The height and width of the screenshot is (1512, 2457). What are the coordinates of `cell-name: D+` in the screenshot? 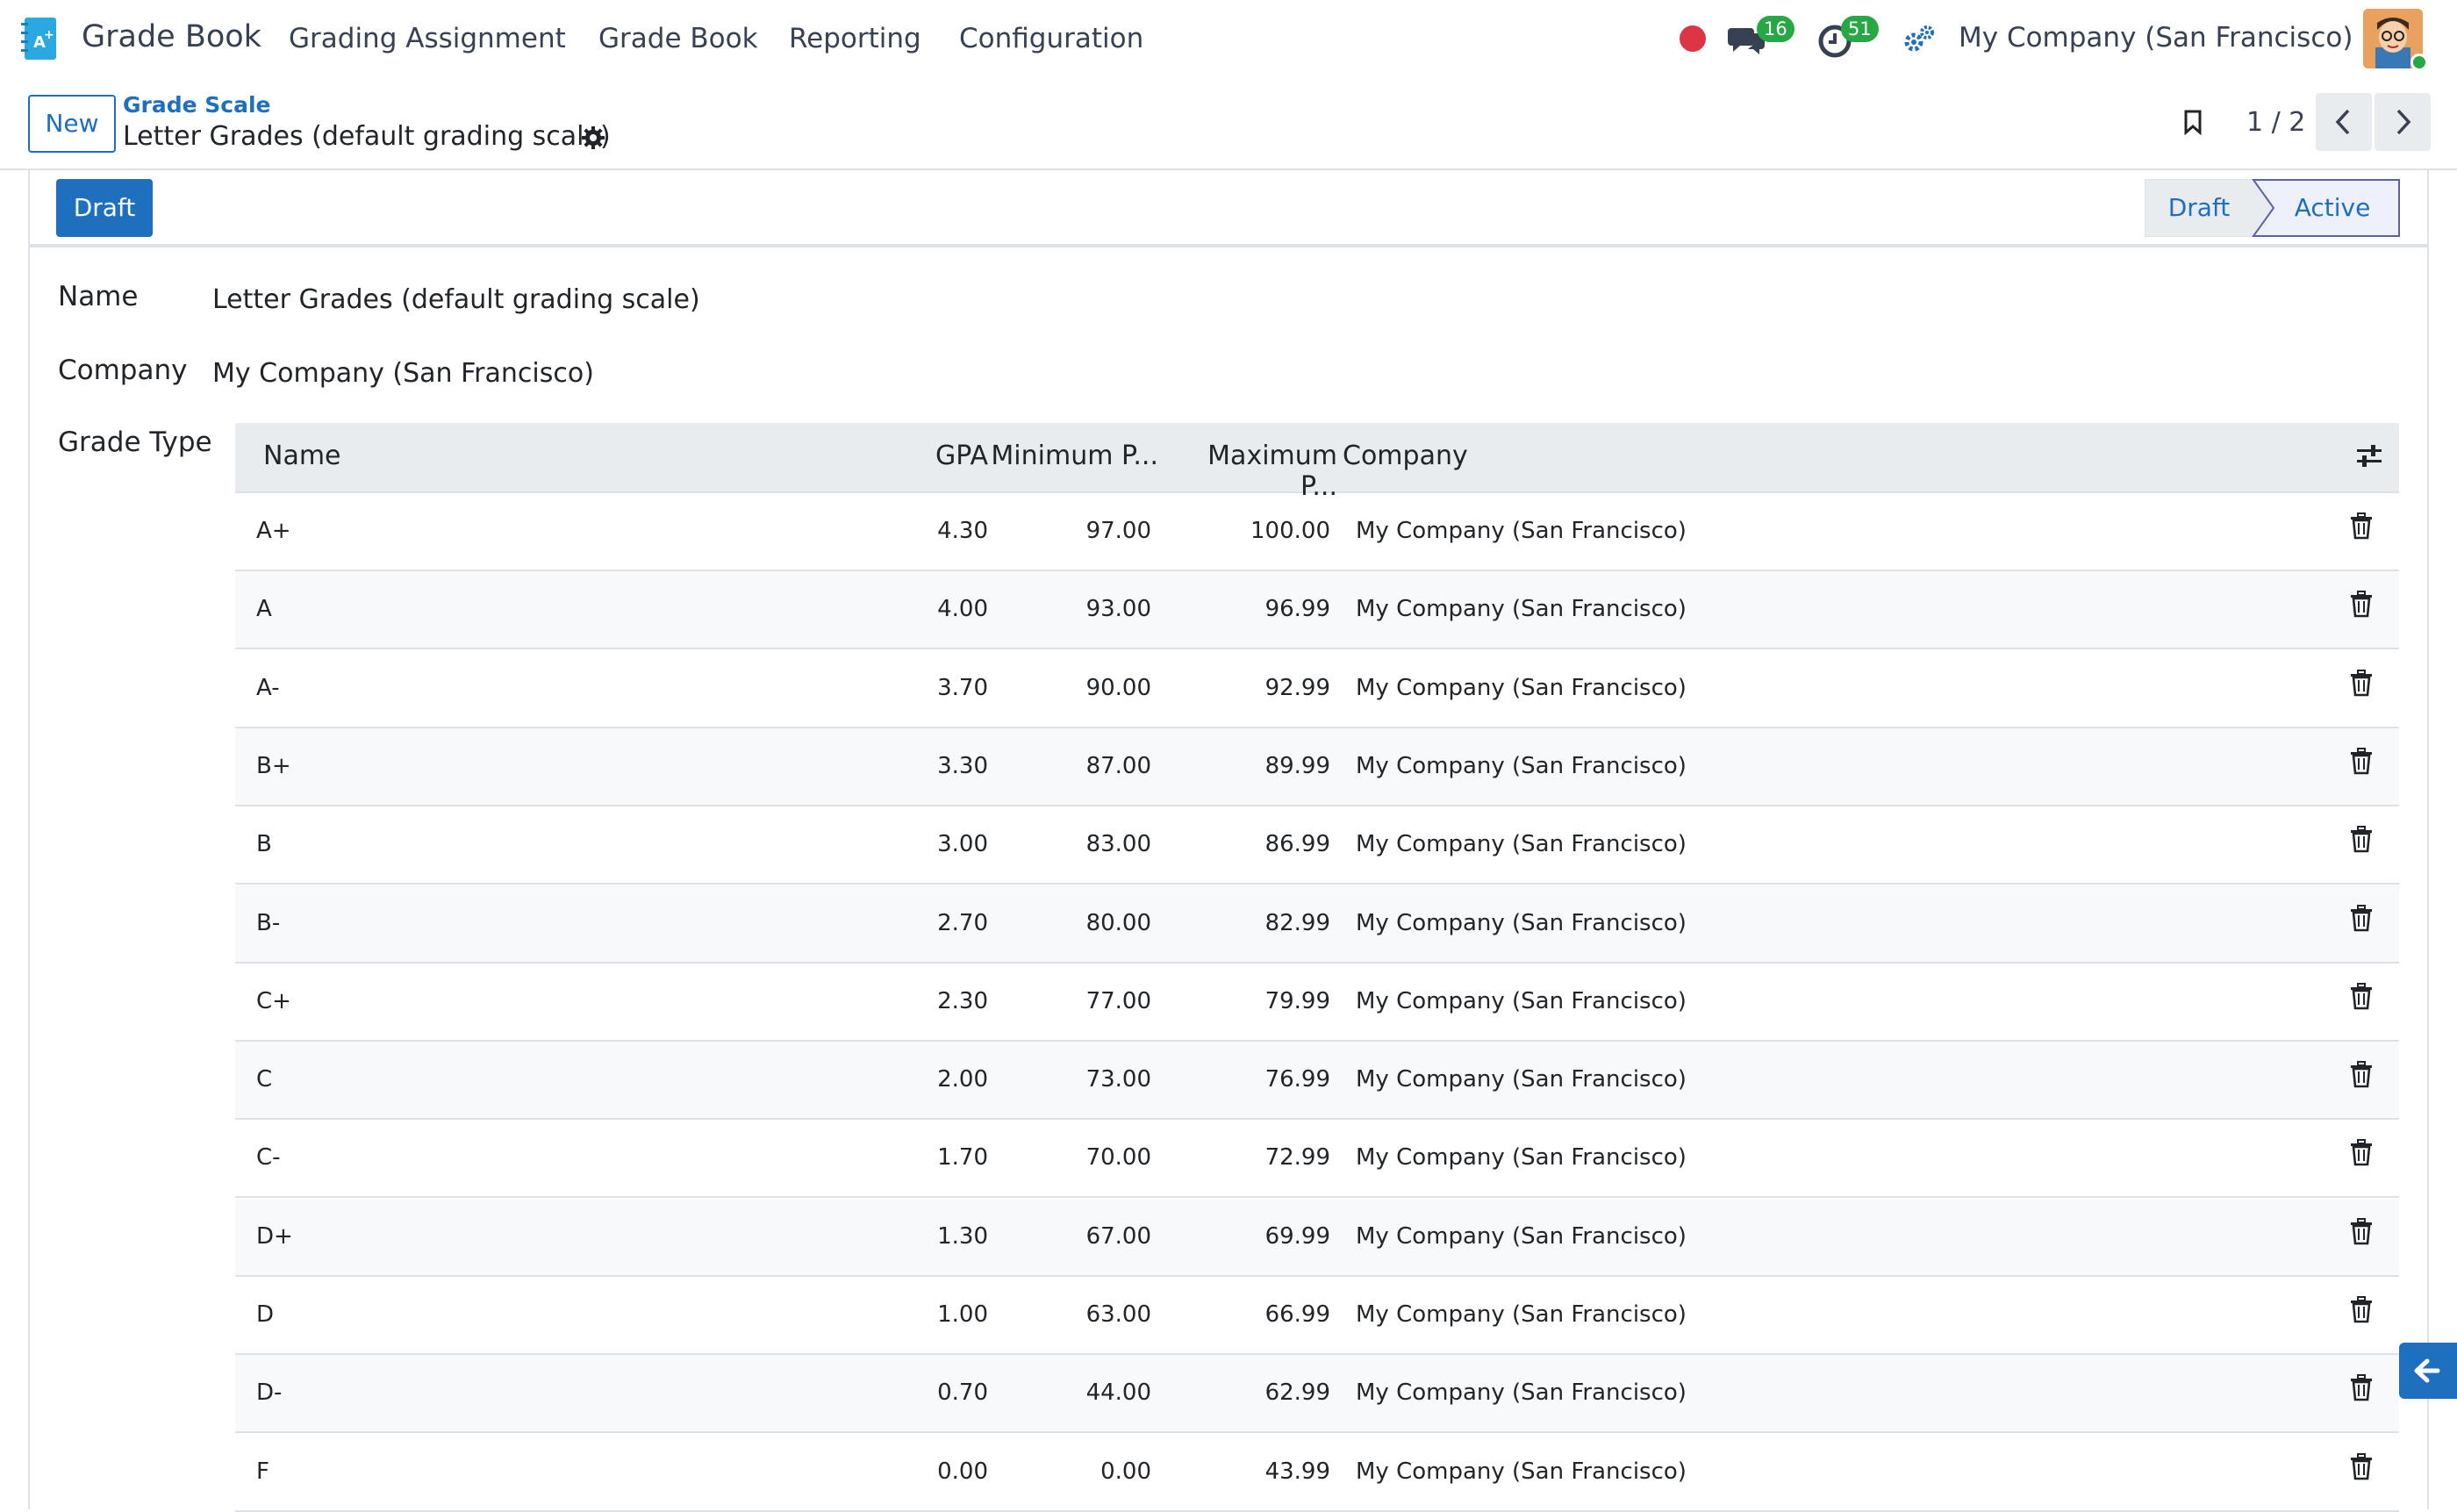 It's located at (274, 1236).